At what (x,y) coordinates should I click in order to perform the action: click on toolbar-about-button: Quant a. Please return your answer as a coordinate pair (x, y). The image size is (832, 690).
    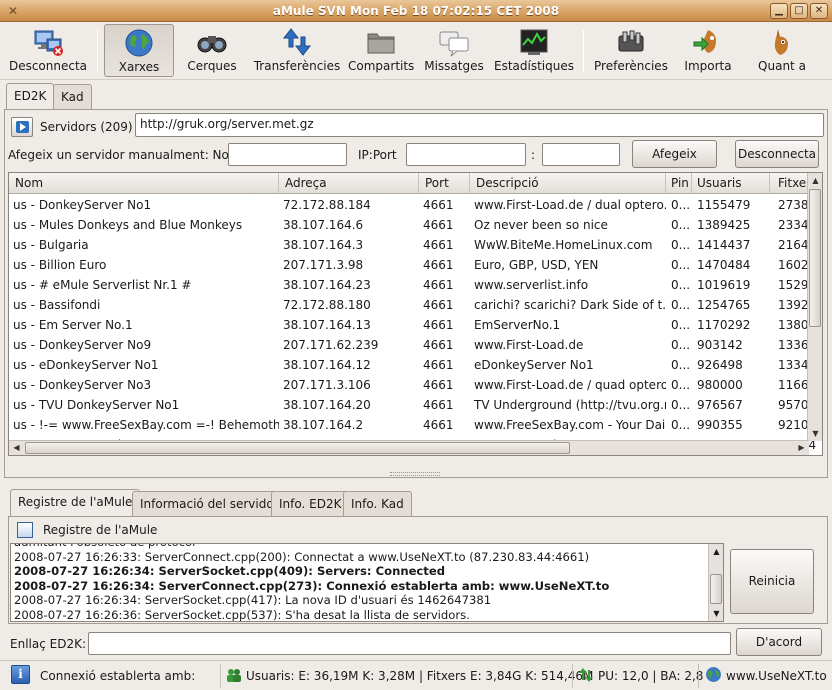
    Looking at the image, I should click on (782, 50).